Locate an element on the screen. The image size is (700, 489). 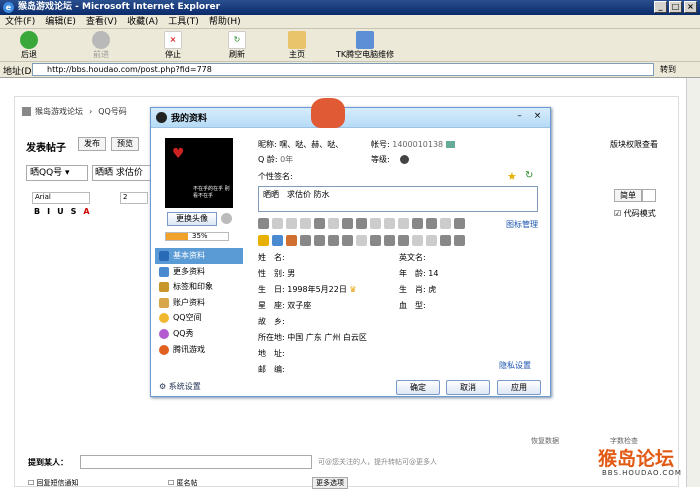
preview-button: 预览 is located at coordinates (125, 144).